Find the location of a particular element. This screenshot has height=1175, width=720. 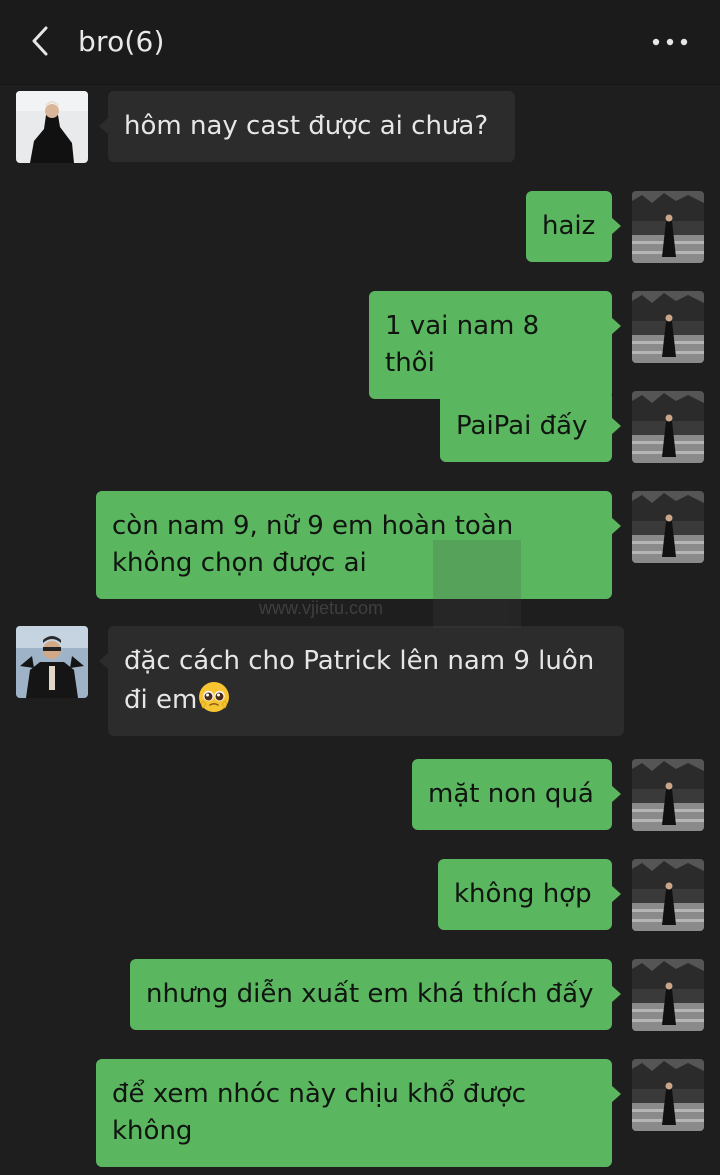

more-options-button is located at coordinates (670, 42).